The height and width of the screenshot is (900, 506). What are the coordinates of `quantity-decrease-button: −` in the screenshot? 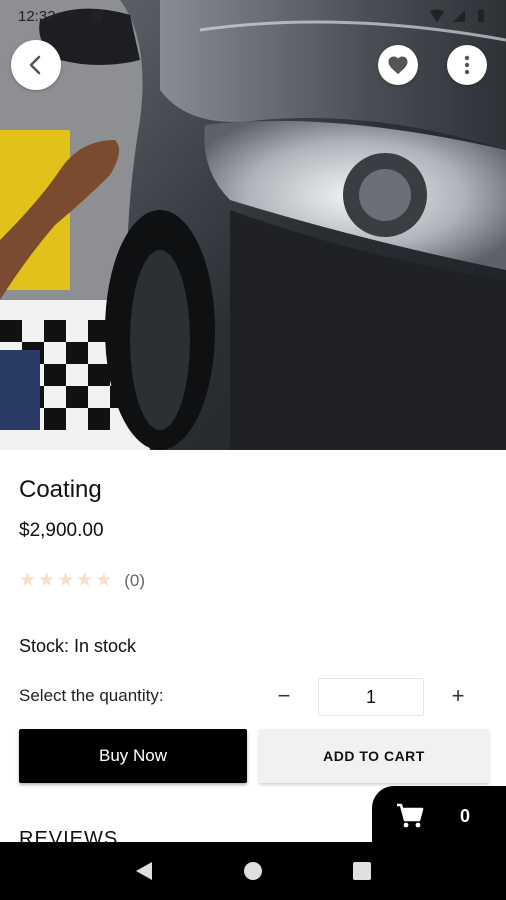 It's located at (284, 696).